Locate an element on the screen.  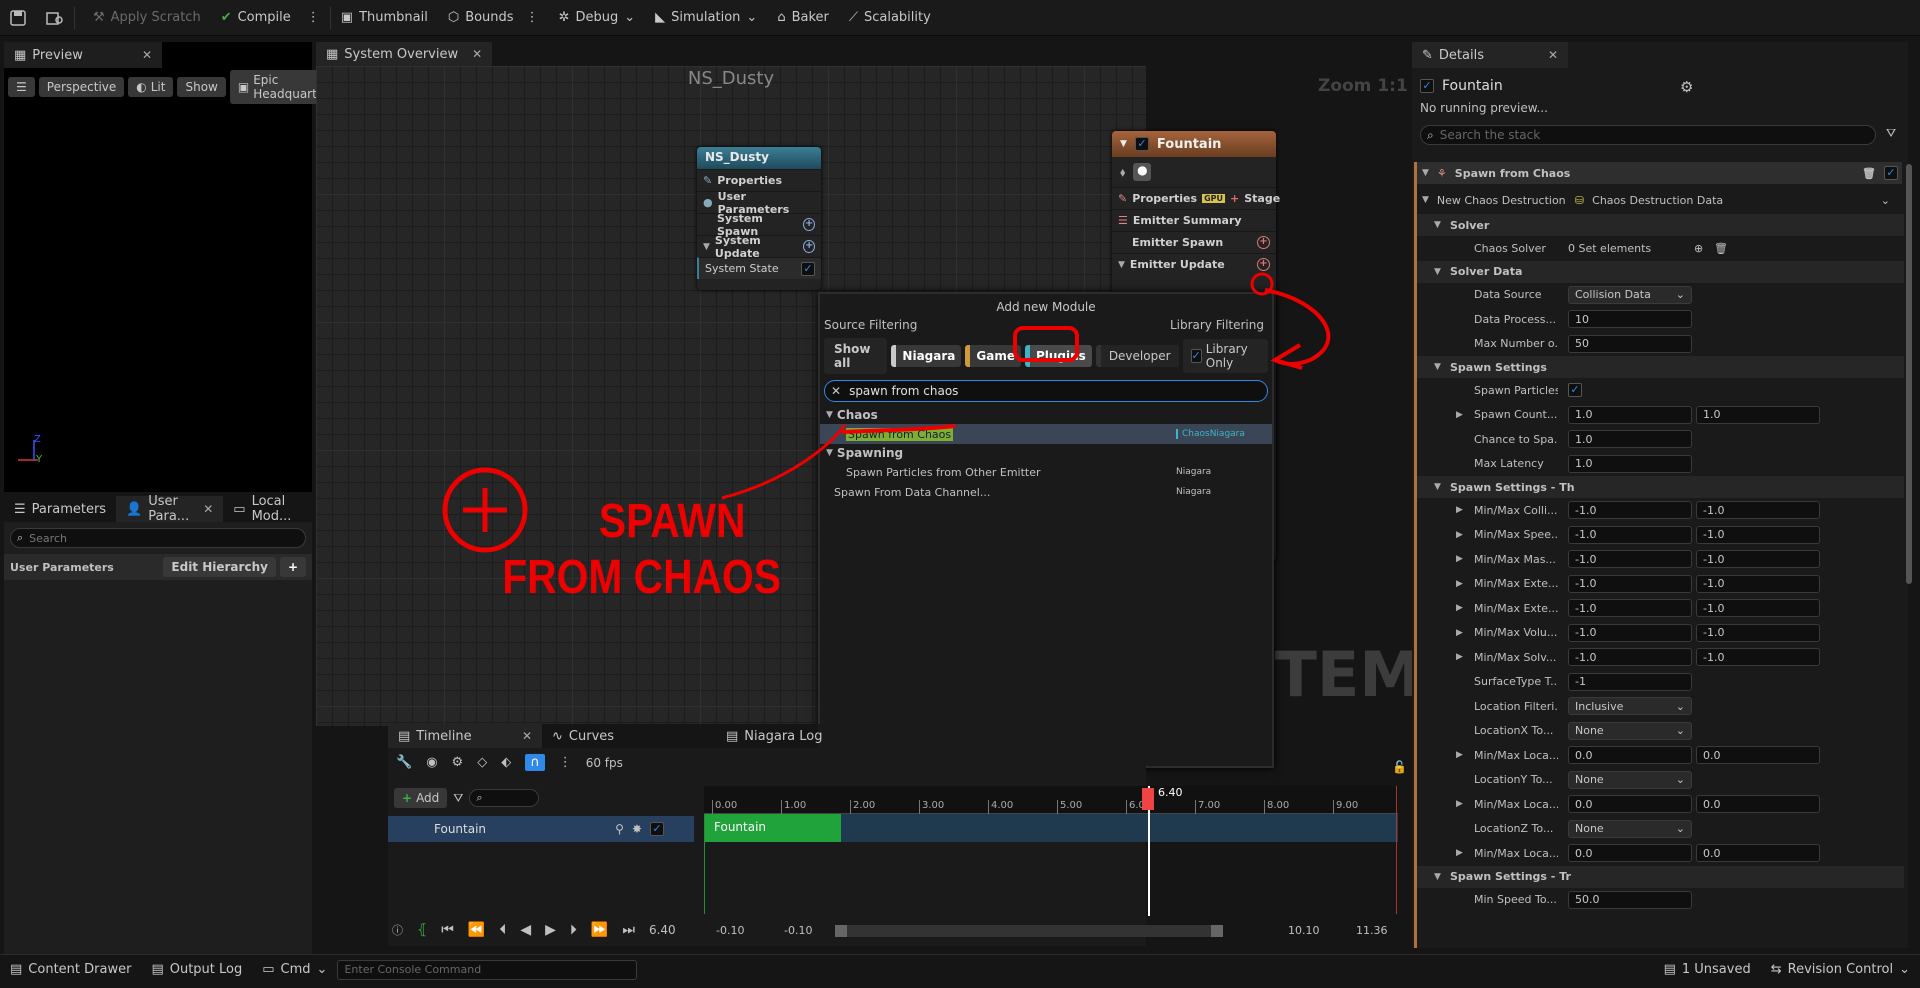
result-spawn-from-data-channel: Spawn From Data Channel... Niagara is located at coordinates (1046, 492).